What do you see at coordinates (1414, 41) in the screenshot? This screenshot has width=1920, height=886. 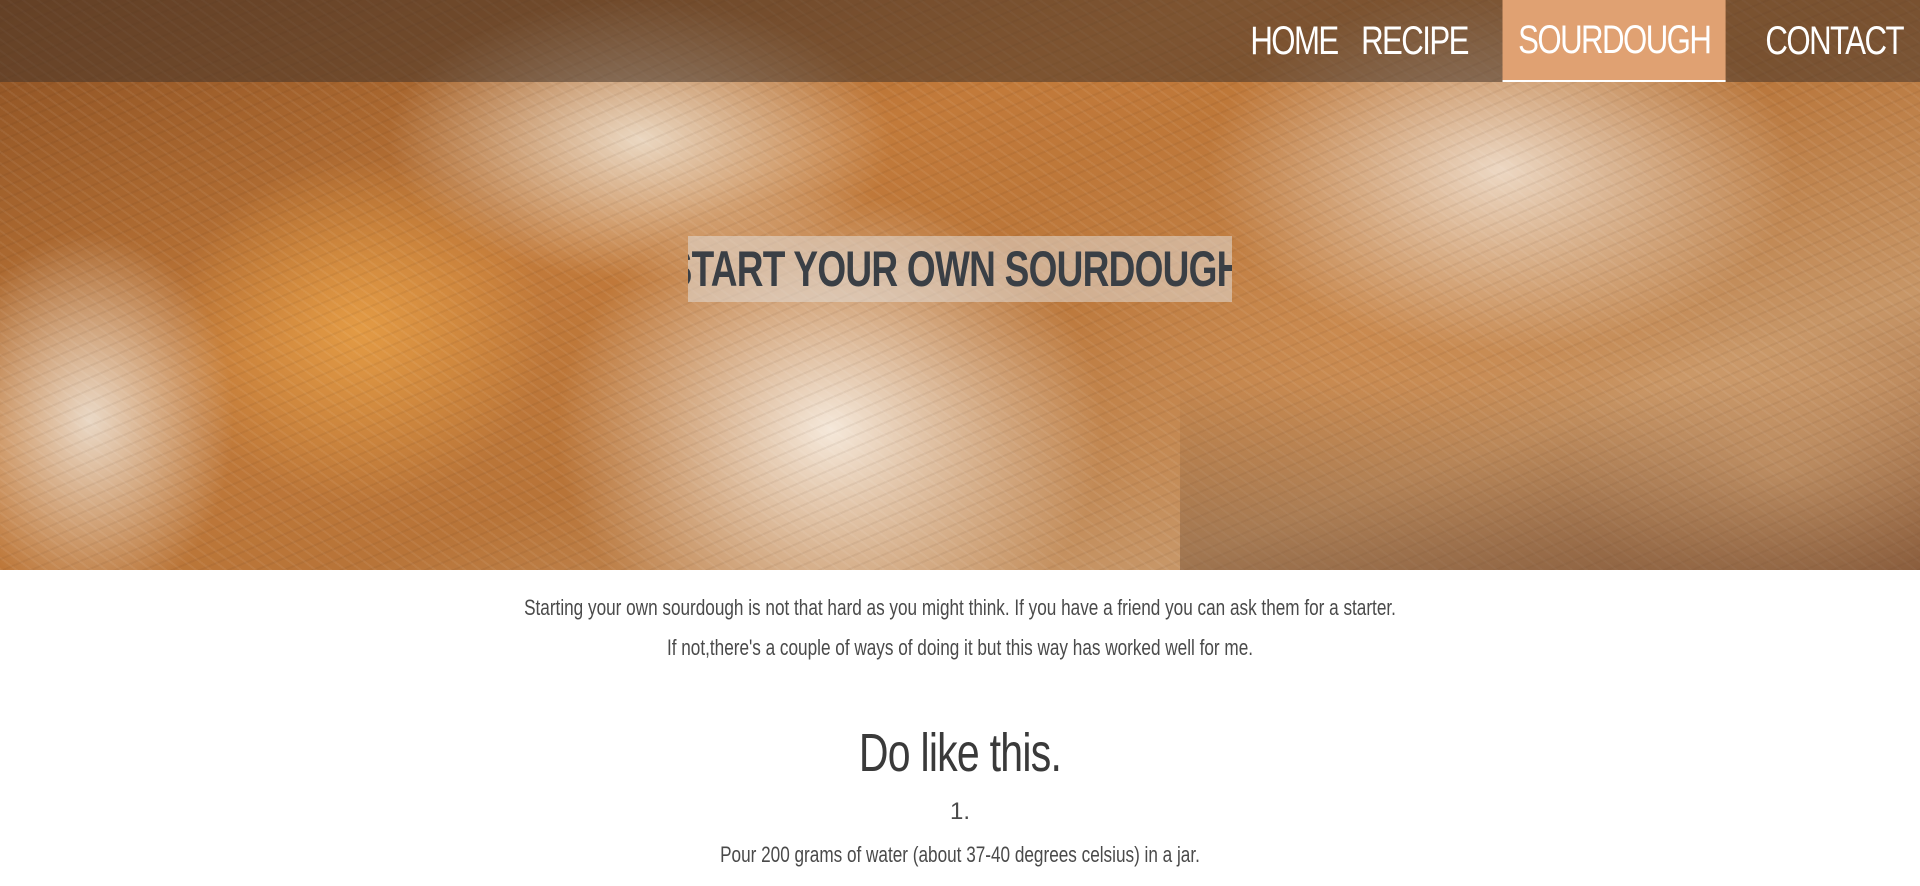 I see `nav-recipe: RECIPE` at bounding box center [1414, 41].